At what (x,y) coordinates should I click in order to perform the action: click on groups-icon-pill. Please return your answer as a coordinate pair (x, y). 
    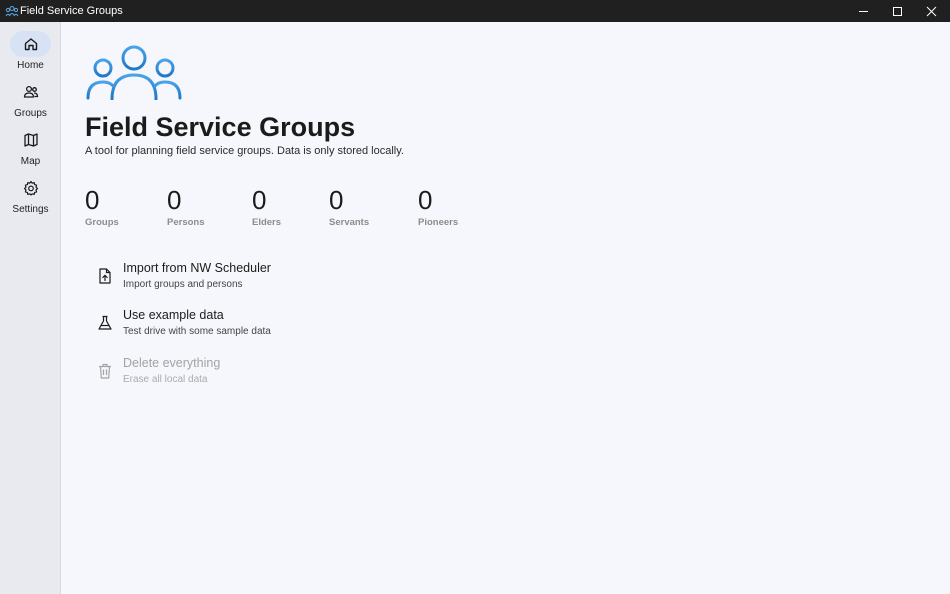
    Looking at the image, I should click on (30, 92).